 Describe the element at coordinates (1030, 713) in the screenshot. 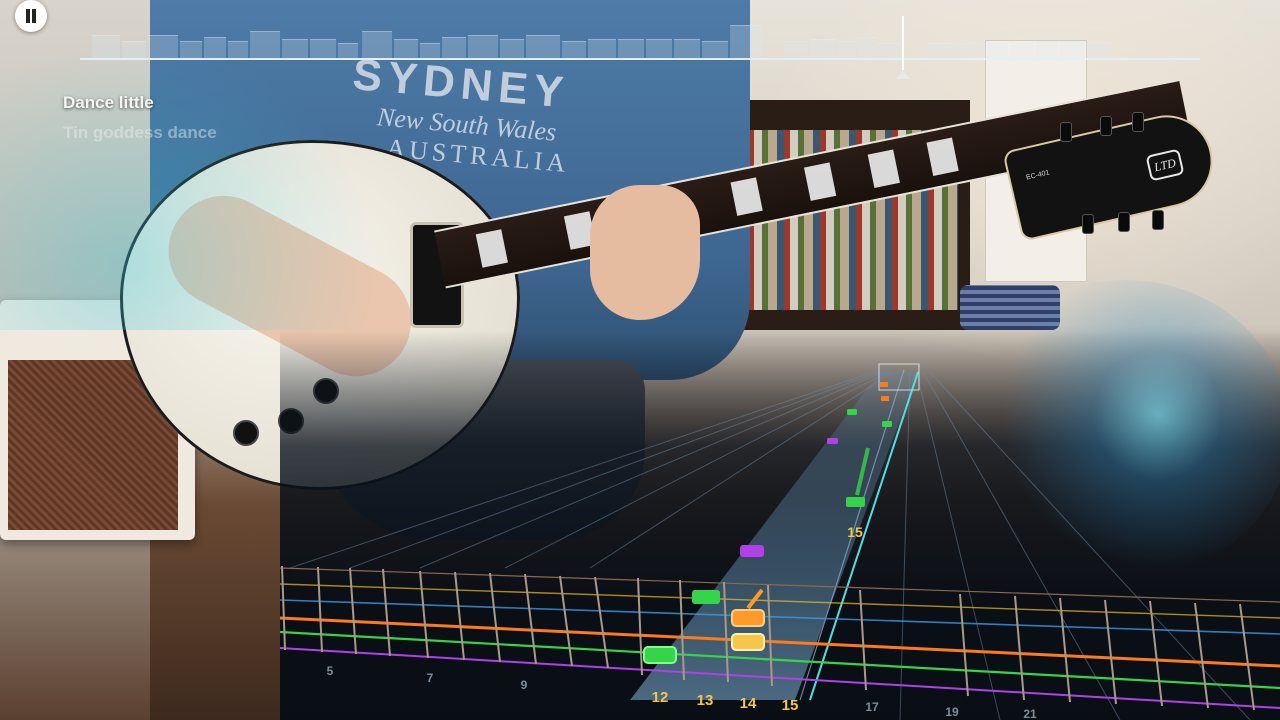

I see `dim-fret-number: 21` at that location.